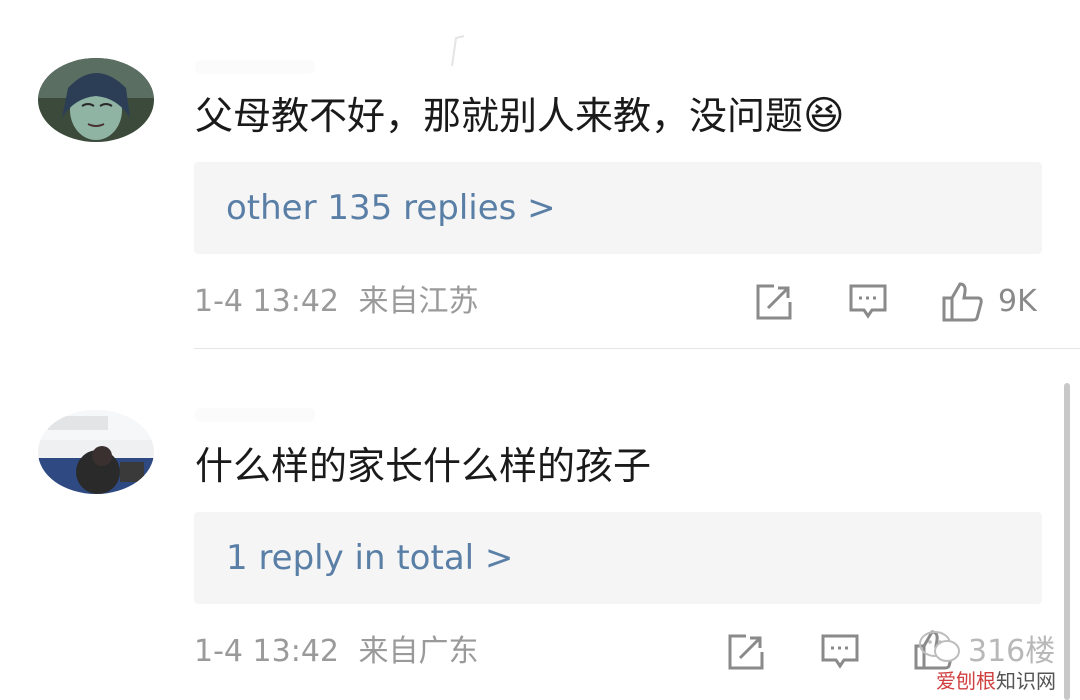  What do you see at coordinates (966, 681) in the screenshot?
I see `watermark-brand: 爱刨根` at bounding box center [966, 681].